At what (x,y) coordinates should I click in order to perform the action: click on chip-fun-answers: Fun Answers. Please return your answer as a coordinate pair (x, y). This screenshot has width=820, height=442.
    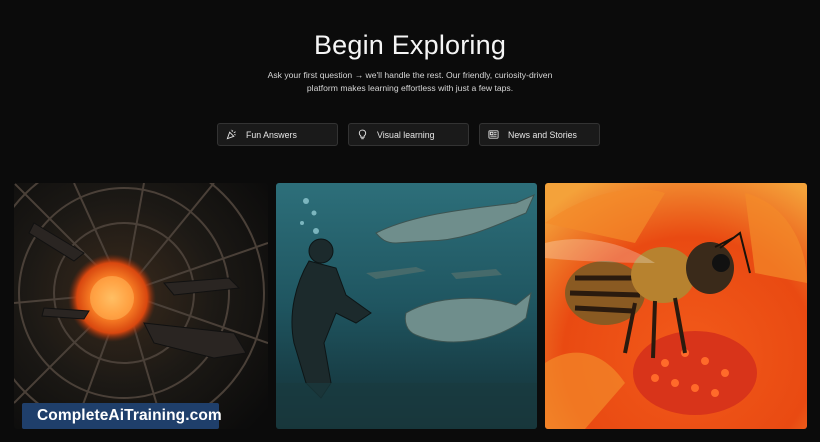
    Looking at the image, I should click on (277, 134).